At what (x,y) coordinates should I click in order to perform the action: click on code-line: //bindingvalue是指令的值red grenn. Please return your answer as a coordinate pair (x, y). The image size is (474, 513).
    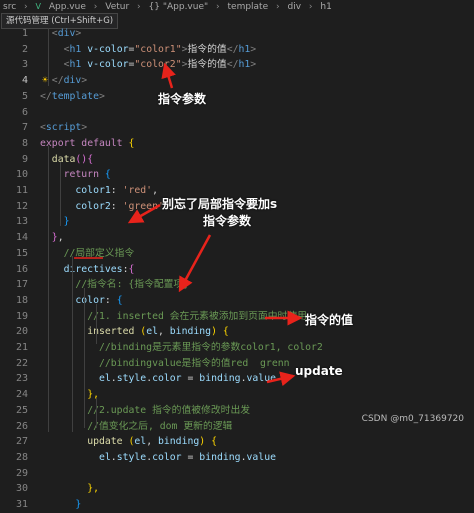
    Looking at the image, I should click on (165, 364).